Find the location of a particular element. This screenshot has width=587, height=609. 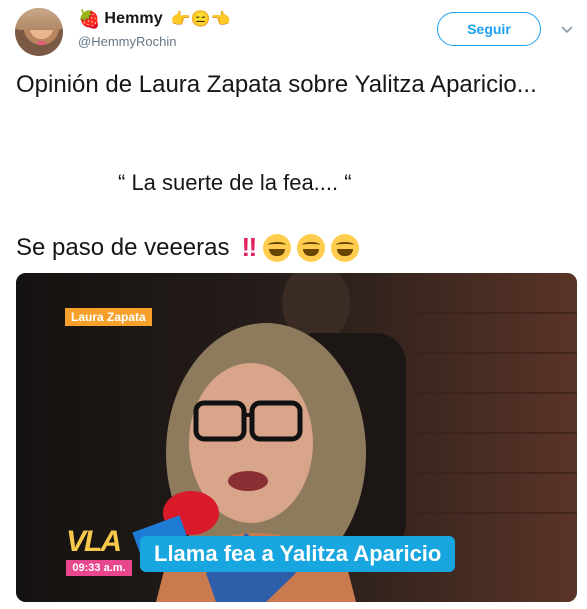

tweet-text-line3-label: Se paso de veeeras is located at coordinates (123, 247).